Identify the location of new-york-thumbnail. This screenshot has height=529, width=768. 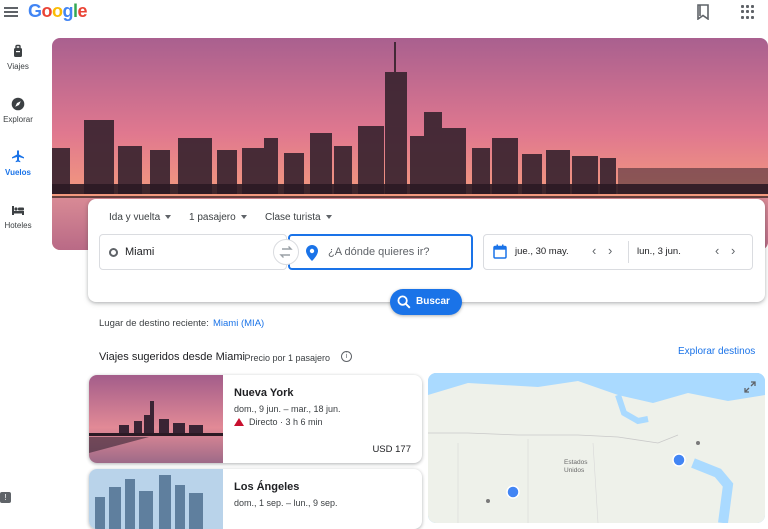
(156, 419).